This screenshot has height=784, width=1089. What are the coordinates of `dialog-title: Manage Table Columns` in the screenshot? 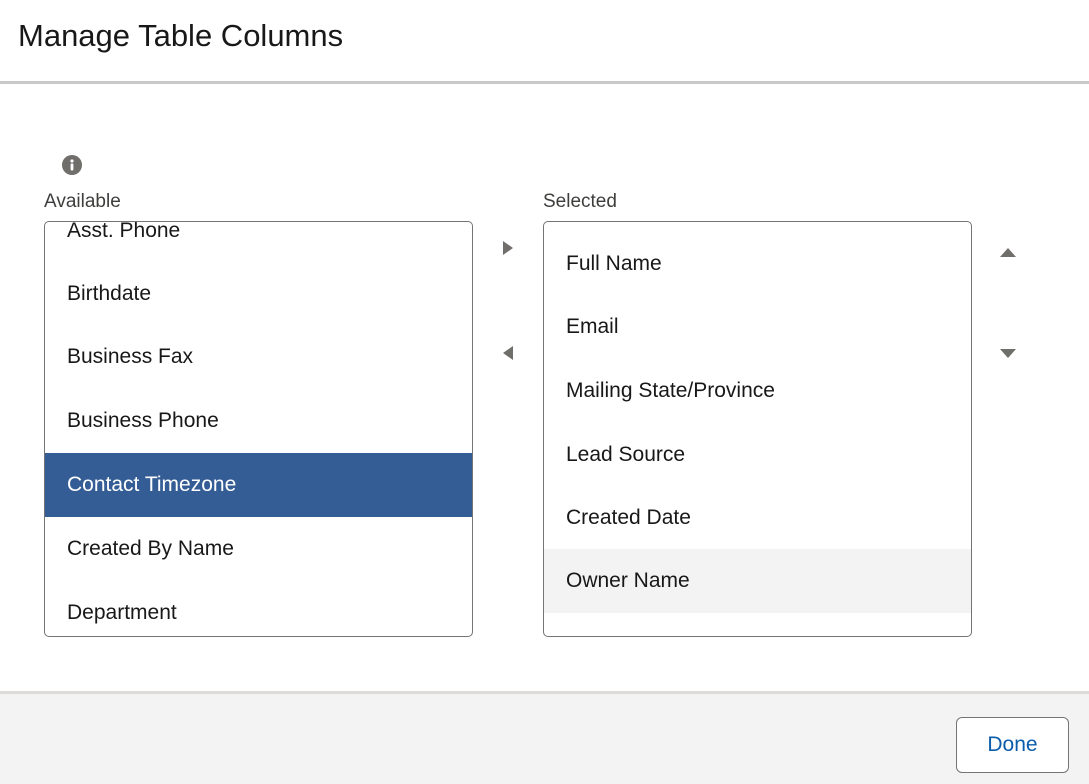 It's located at (181, 35).